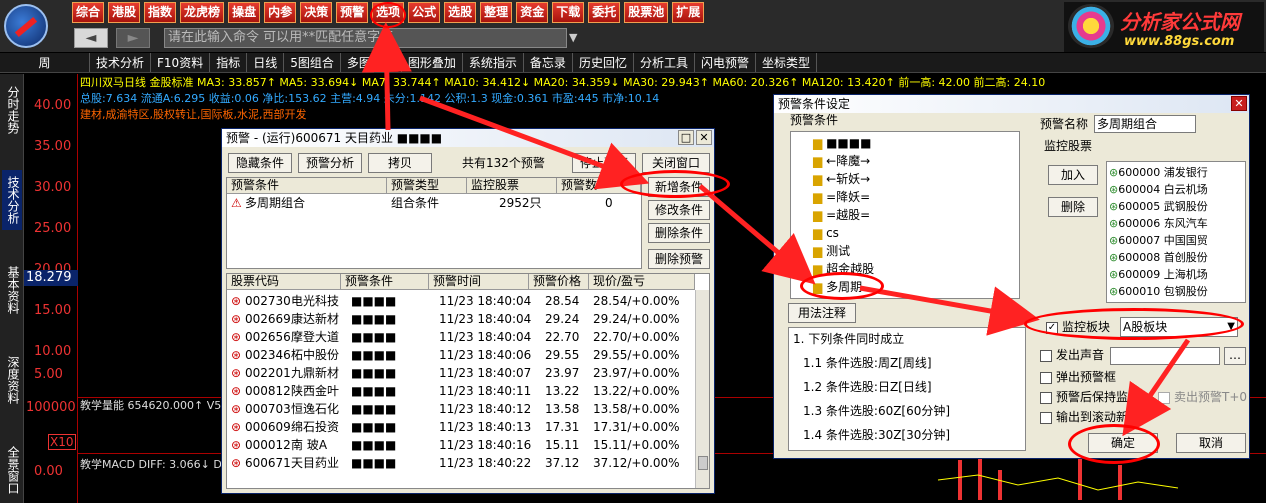 Image resolution: width=1266 pixels, height=503 pixels. What do you see at coordinates (424, 12) in the screenshot?
I see `menu-item-9: 公式` at bounding box center [424, 12].